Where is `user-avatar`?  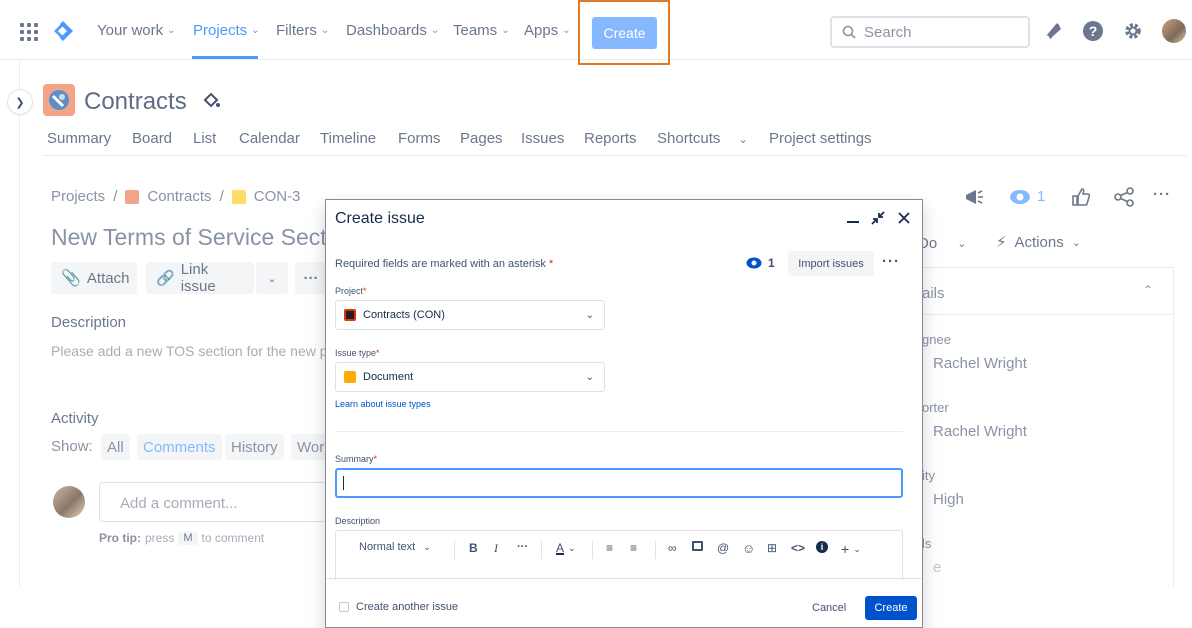 user-avatar is located at coordinates (1174, 31).